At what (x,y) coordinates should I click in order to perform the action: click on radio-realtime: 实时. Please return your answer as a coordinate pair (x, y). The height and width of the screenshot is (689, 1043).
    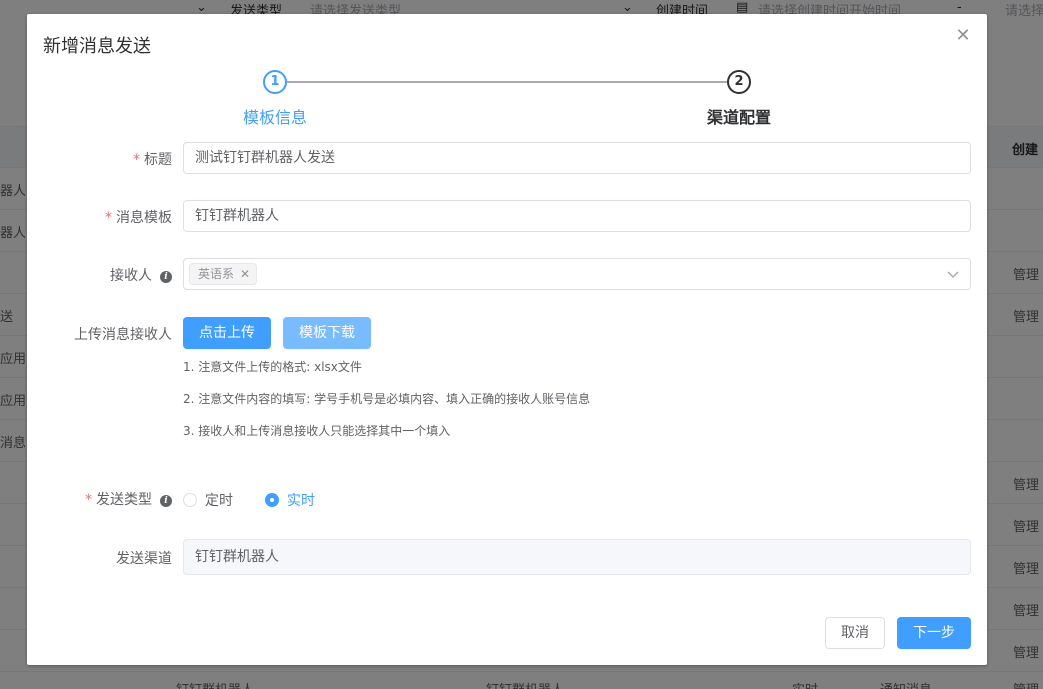
    Looking at the image, I should click on (290, 500).